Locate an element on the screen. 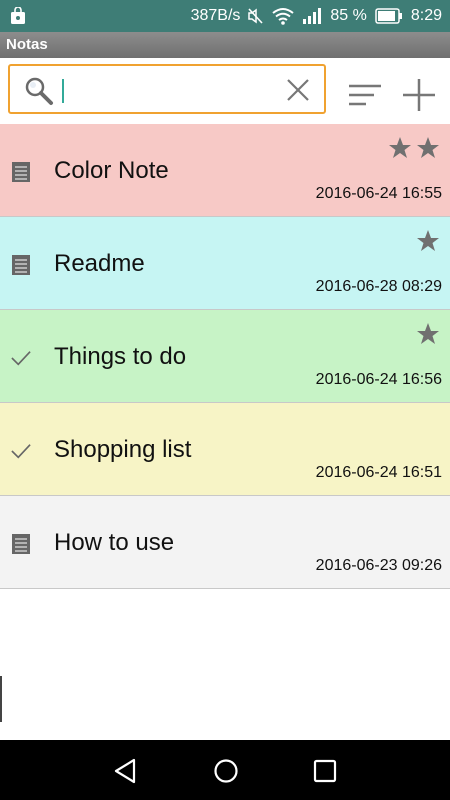 The height and width of the screenshot is (800, 450). home-icon is located at coordinates (226, 771).